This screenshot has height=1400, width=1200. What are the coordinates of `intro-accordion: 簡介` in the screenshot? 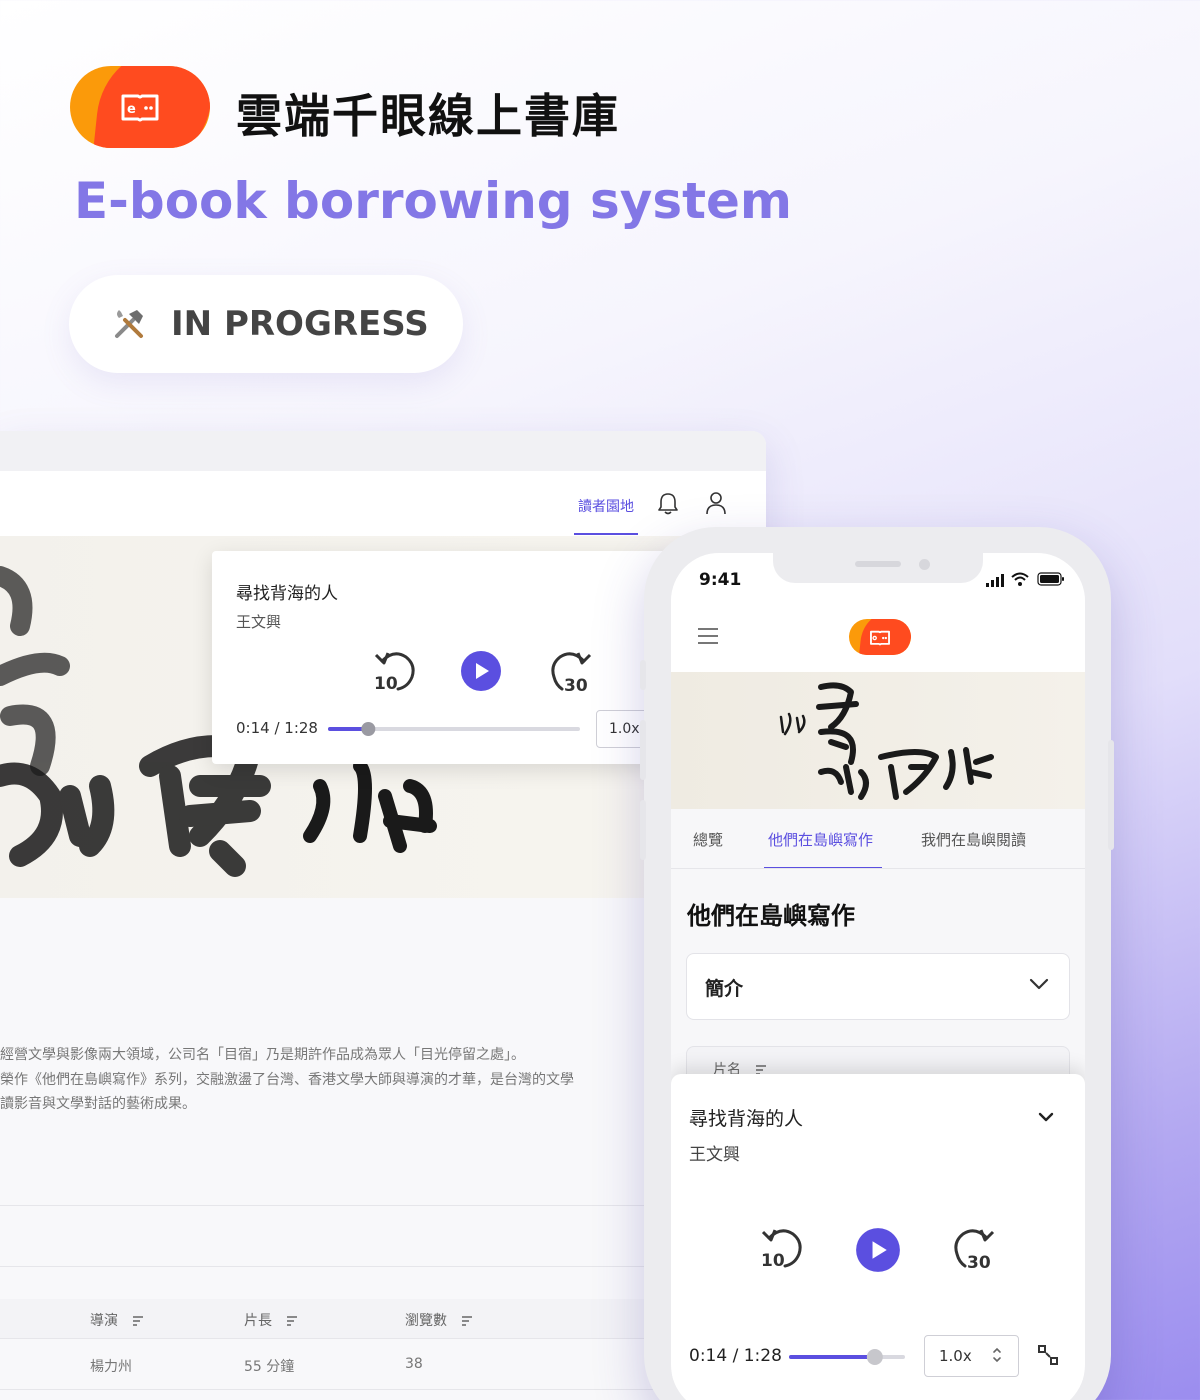 It's located at (878, 986).